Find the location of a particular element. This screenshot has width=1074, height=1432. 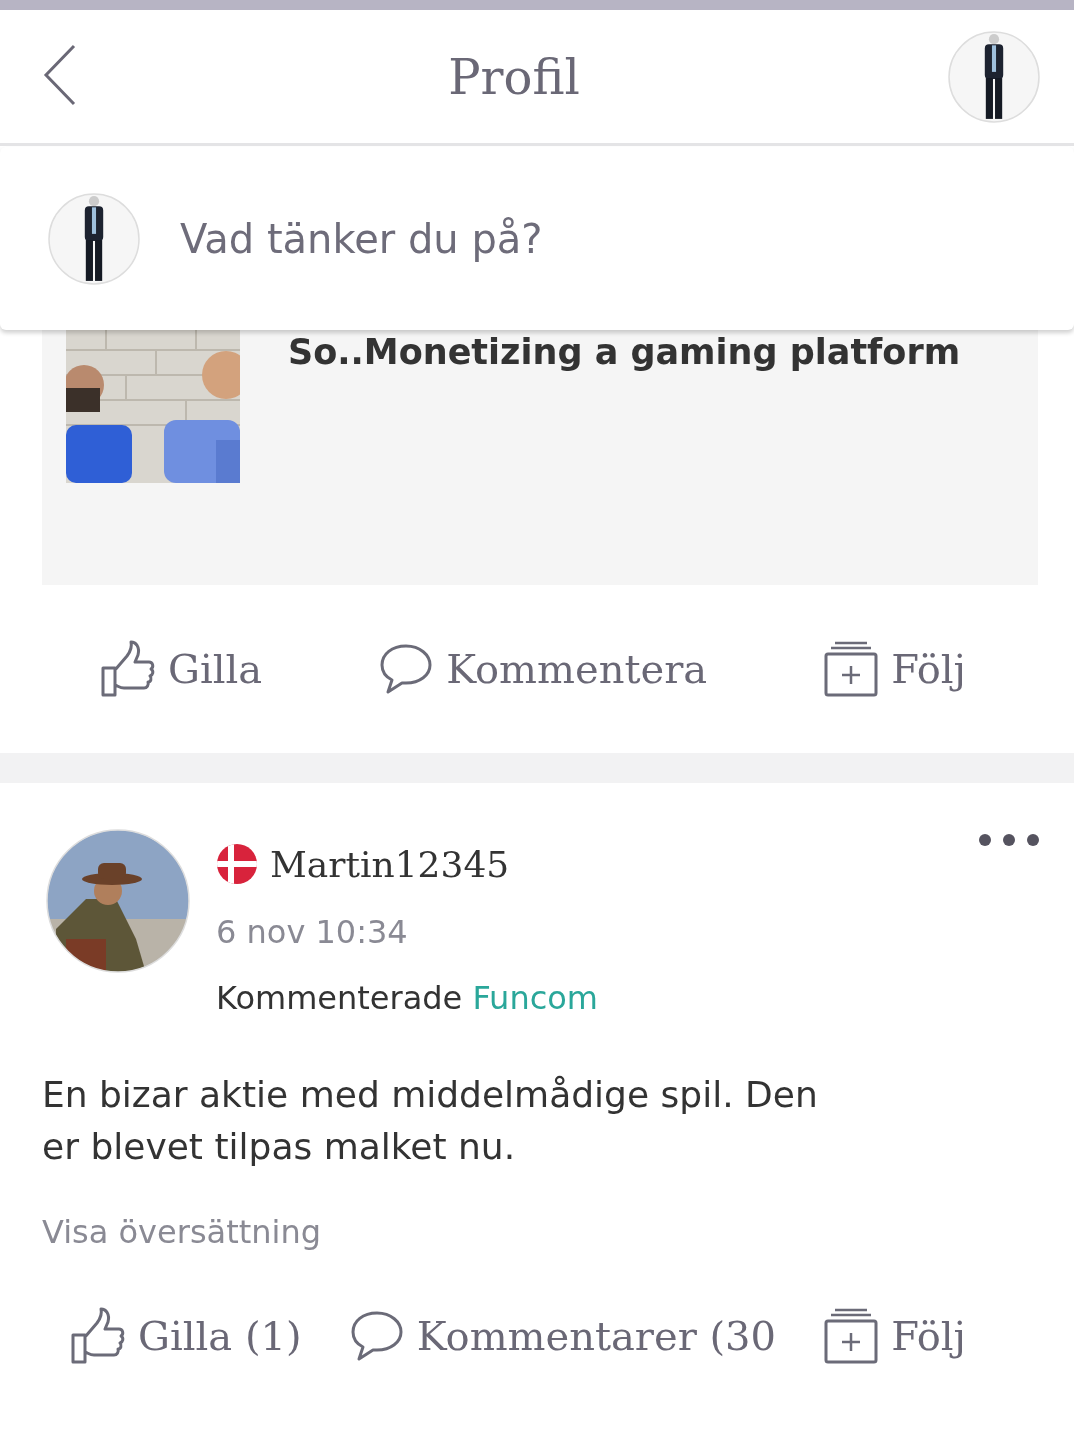

flag-icon is located at coordinates (237, 864).